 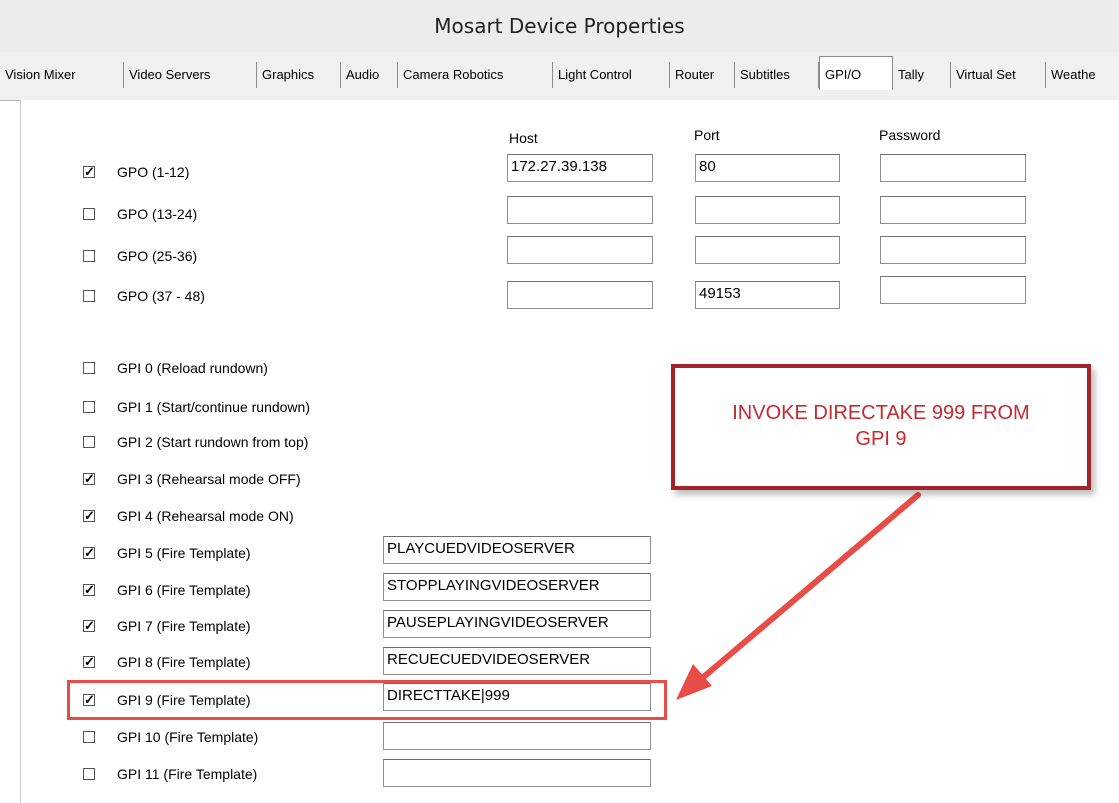 I want to click on callout-text: INVOKE DIRECTAKE 999 FROM GPI 9, so click(x=881, y=426).